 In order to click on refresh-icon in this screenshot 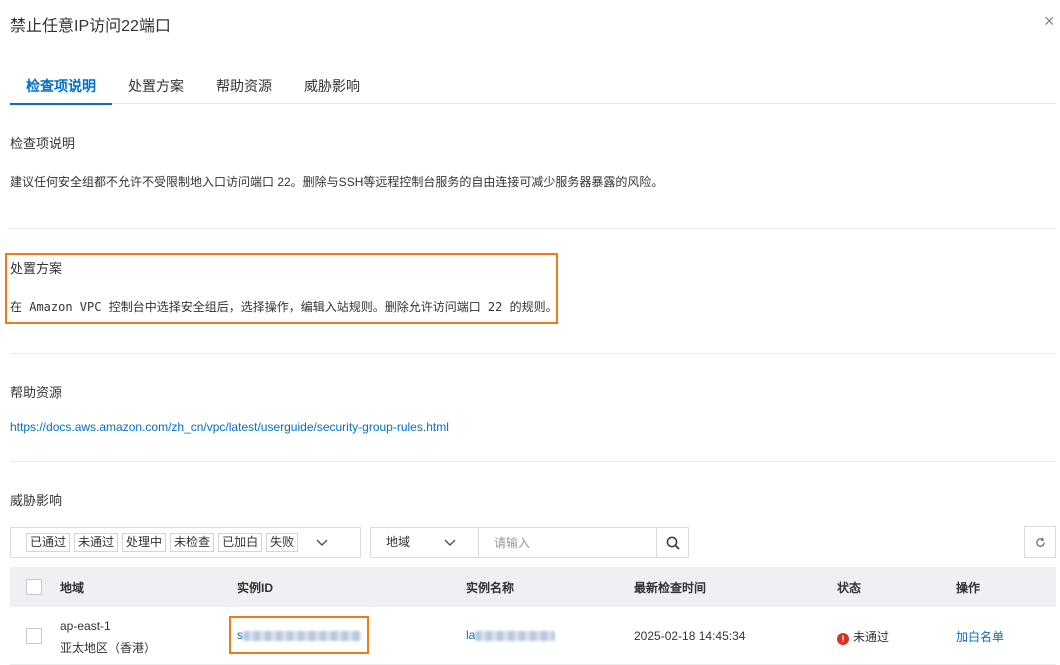, I will do `click(1040, 542)`.